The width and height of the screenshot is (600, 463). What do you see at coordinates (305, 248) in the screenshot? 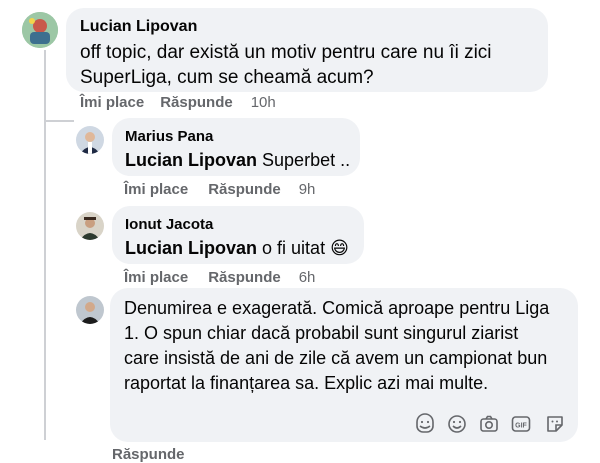
I see `comment-body: o fi uitat 😄` at bounding box center [305, 248].